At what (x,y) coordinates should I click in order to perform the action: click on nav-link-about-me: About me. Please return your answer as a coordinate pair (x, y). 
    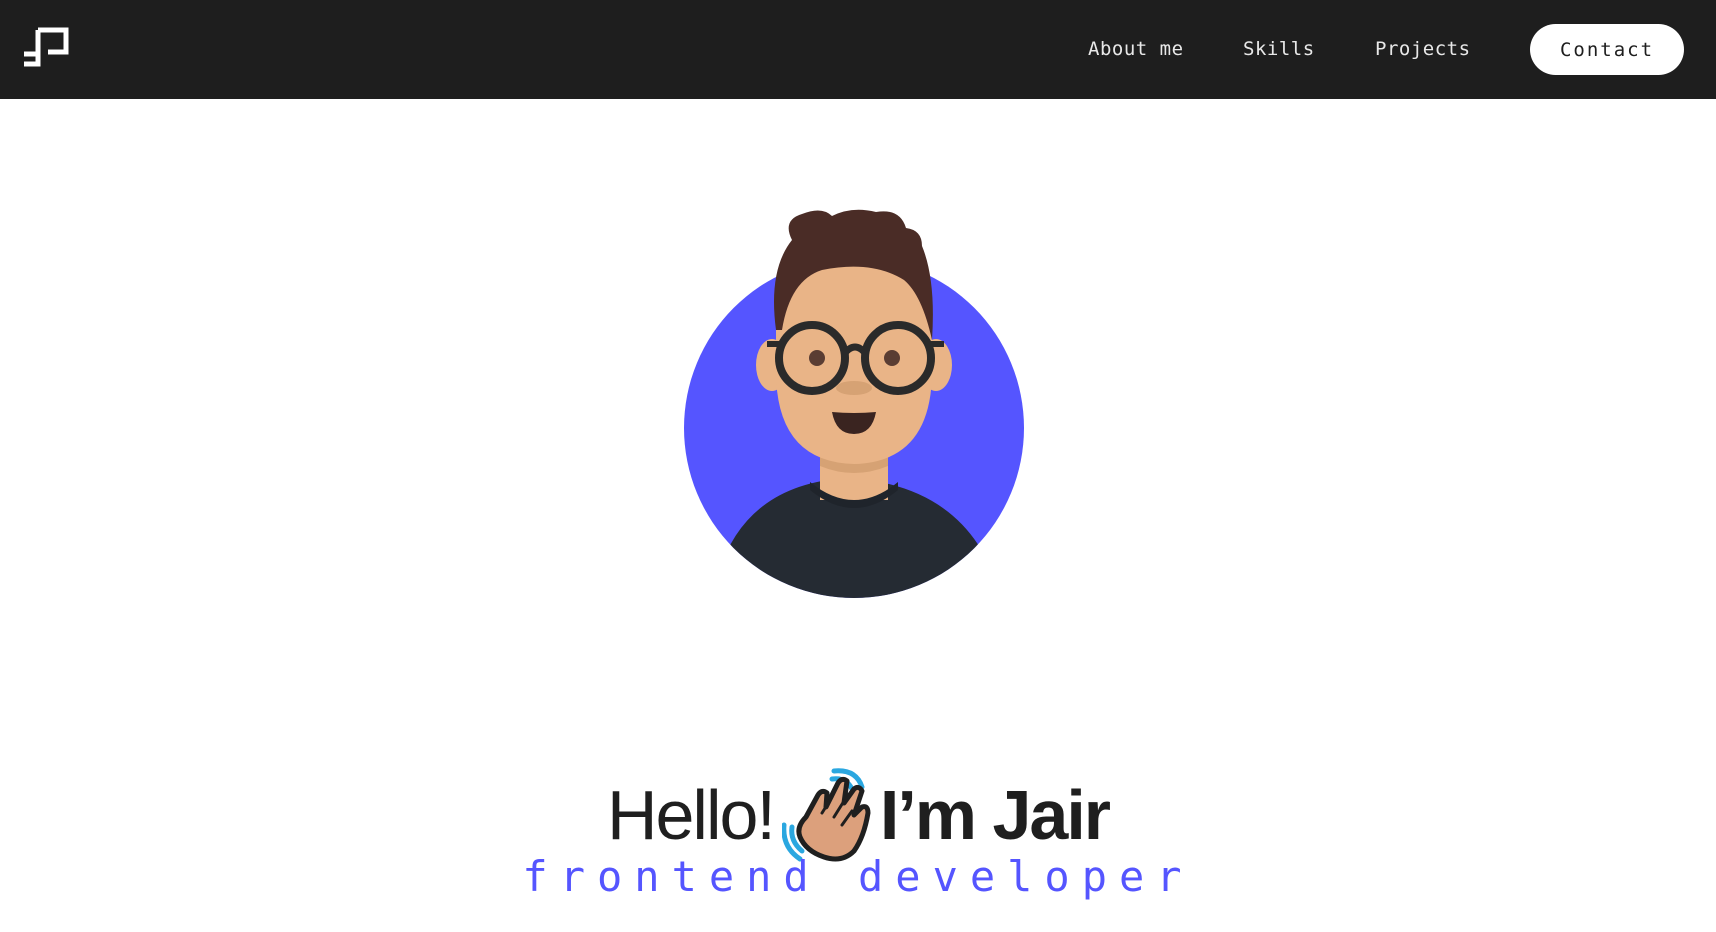
    Looking at the image, I should click on (1136, 49).